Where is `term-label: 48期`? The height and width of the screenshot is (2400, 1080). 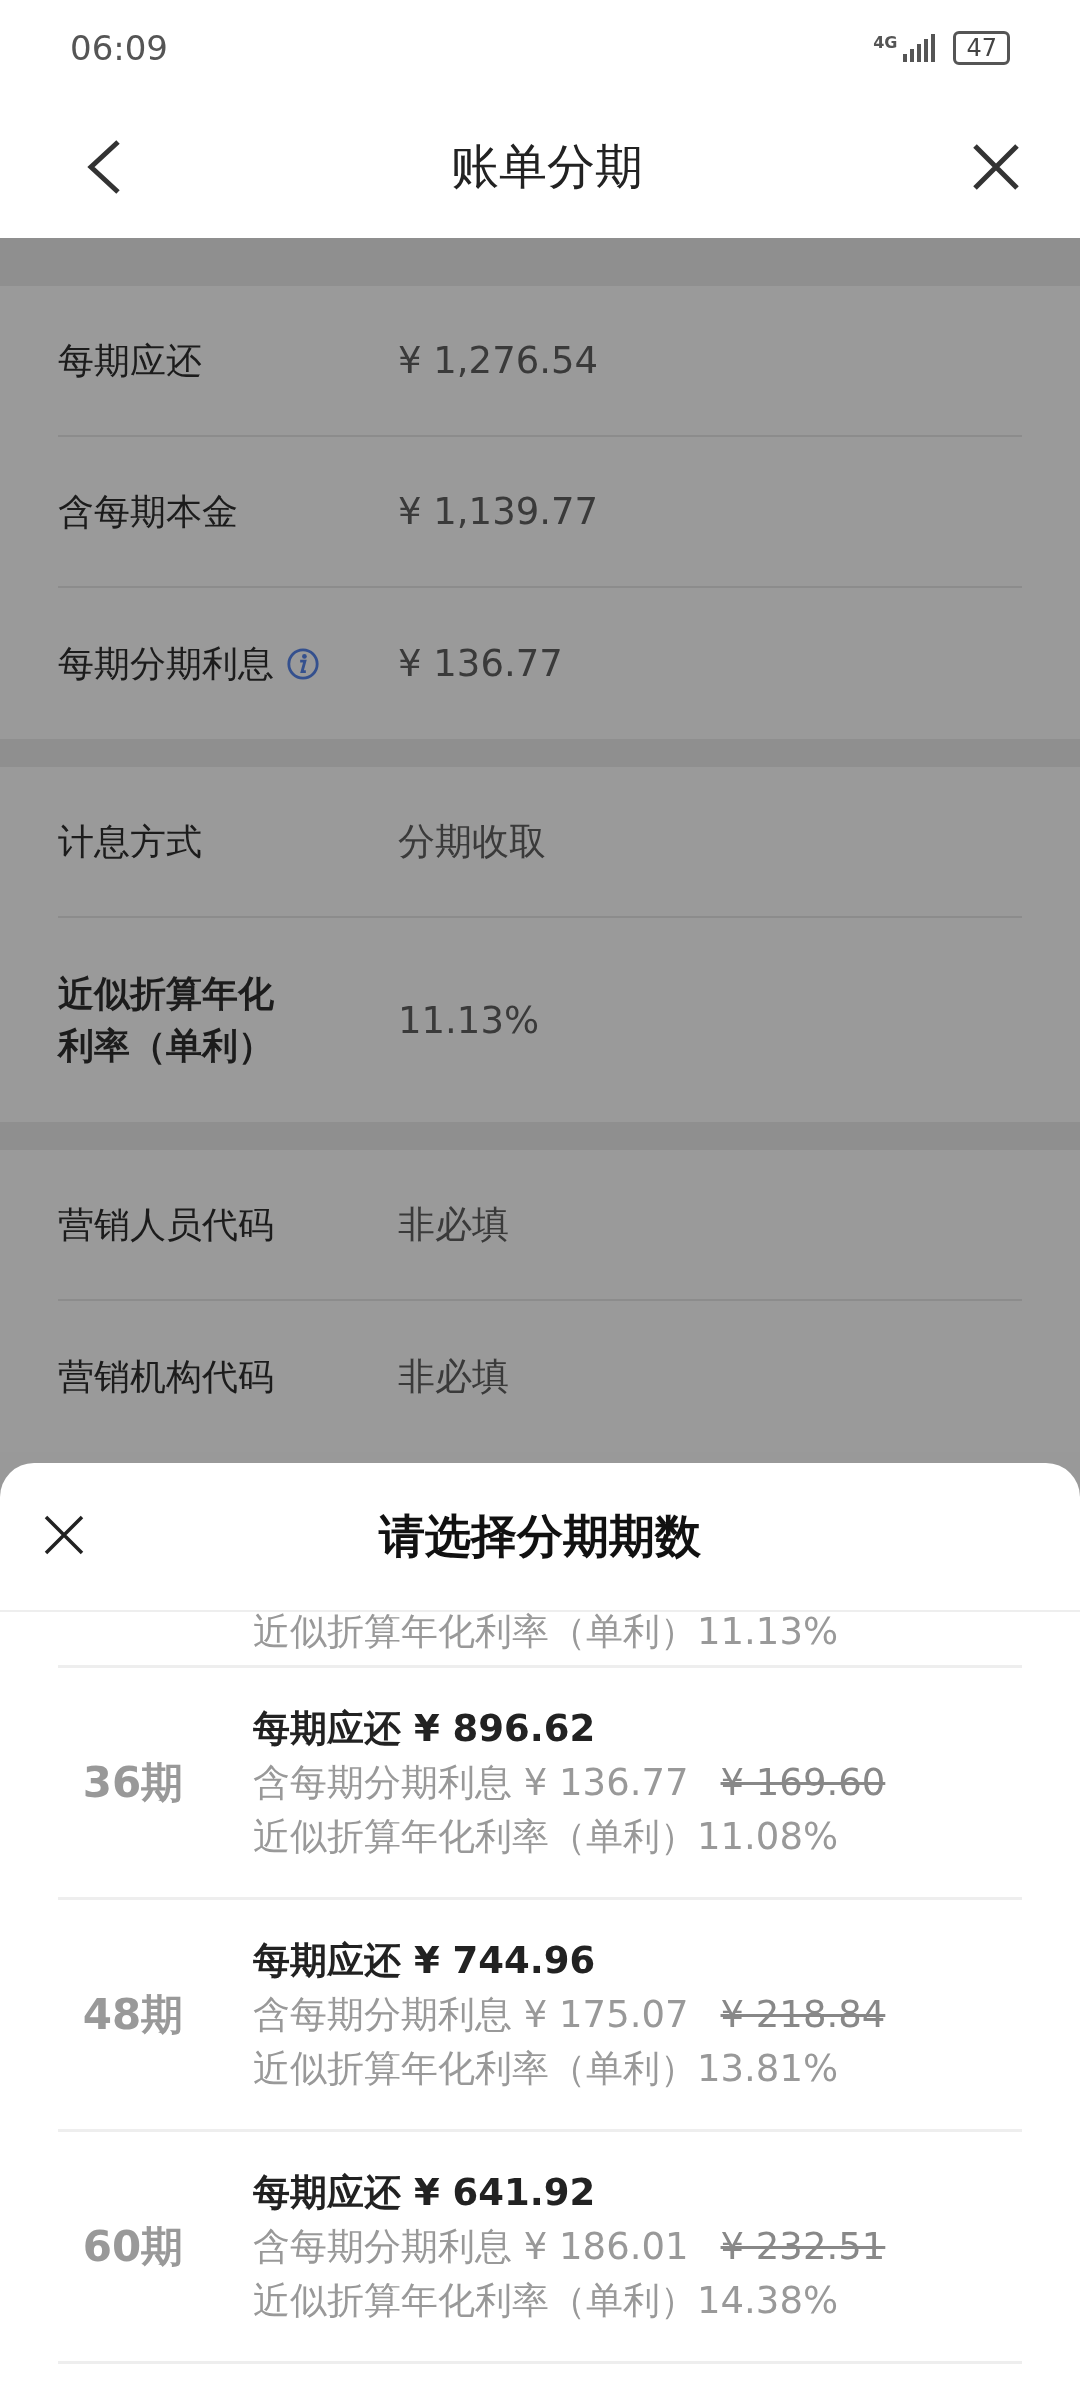
term-label: 48期 is located at coordinates (133, 2014).